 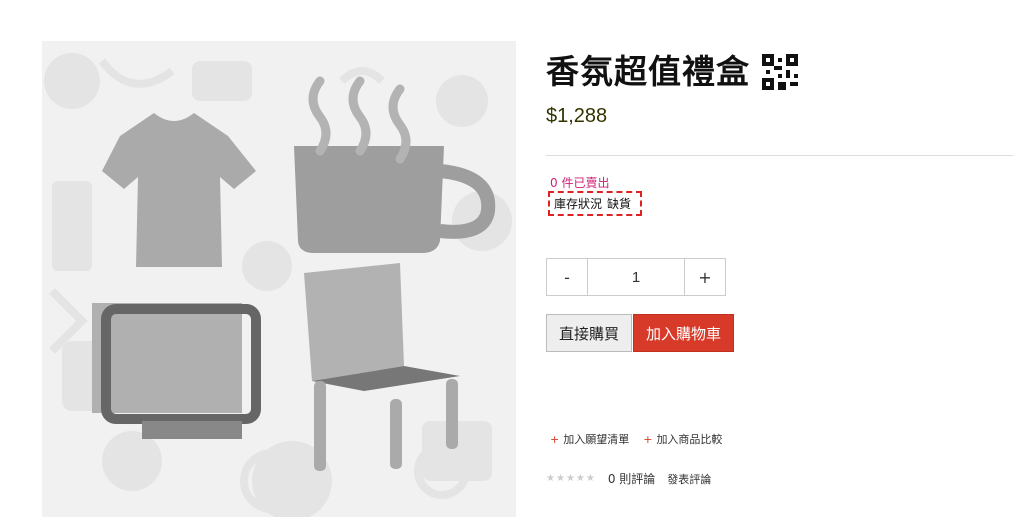 I want to click on add-to-wishlist-link: + 加入願望清單, so click(x=589, y=439).